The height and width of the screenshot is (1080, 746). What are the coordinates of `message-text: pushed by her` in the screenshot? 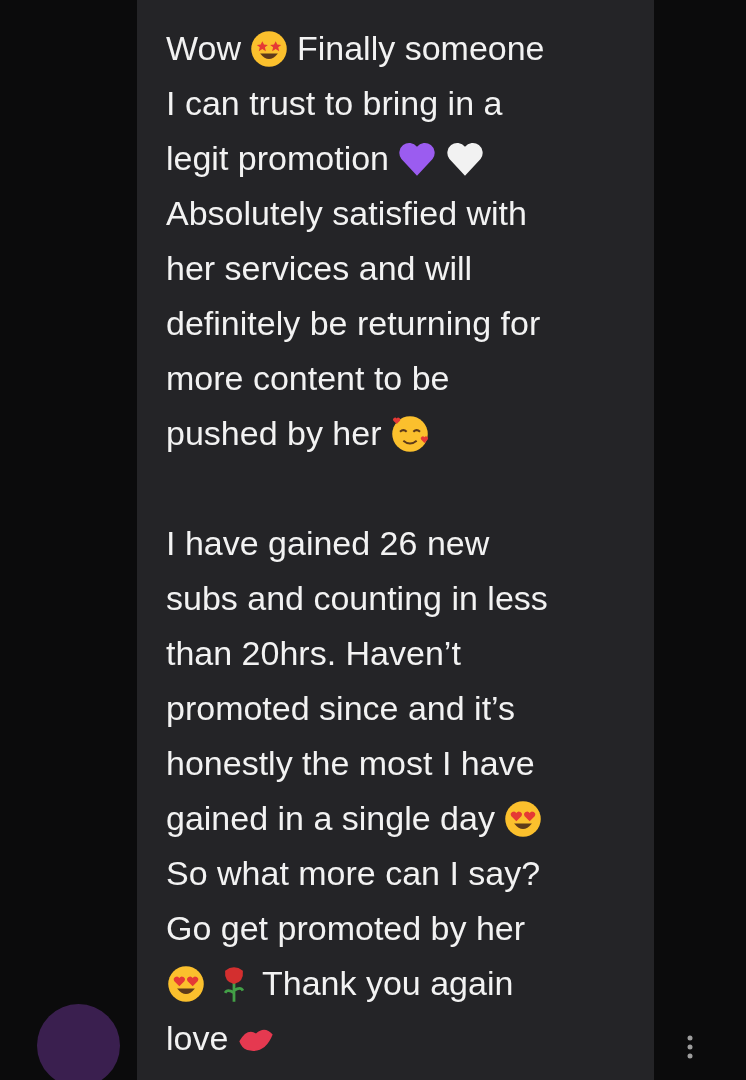 It's located at (274, 433).